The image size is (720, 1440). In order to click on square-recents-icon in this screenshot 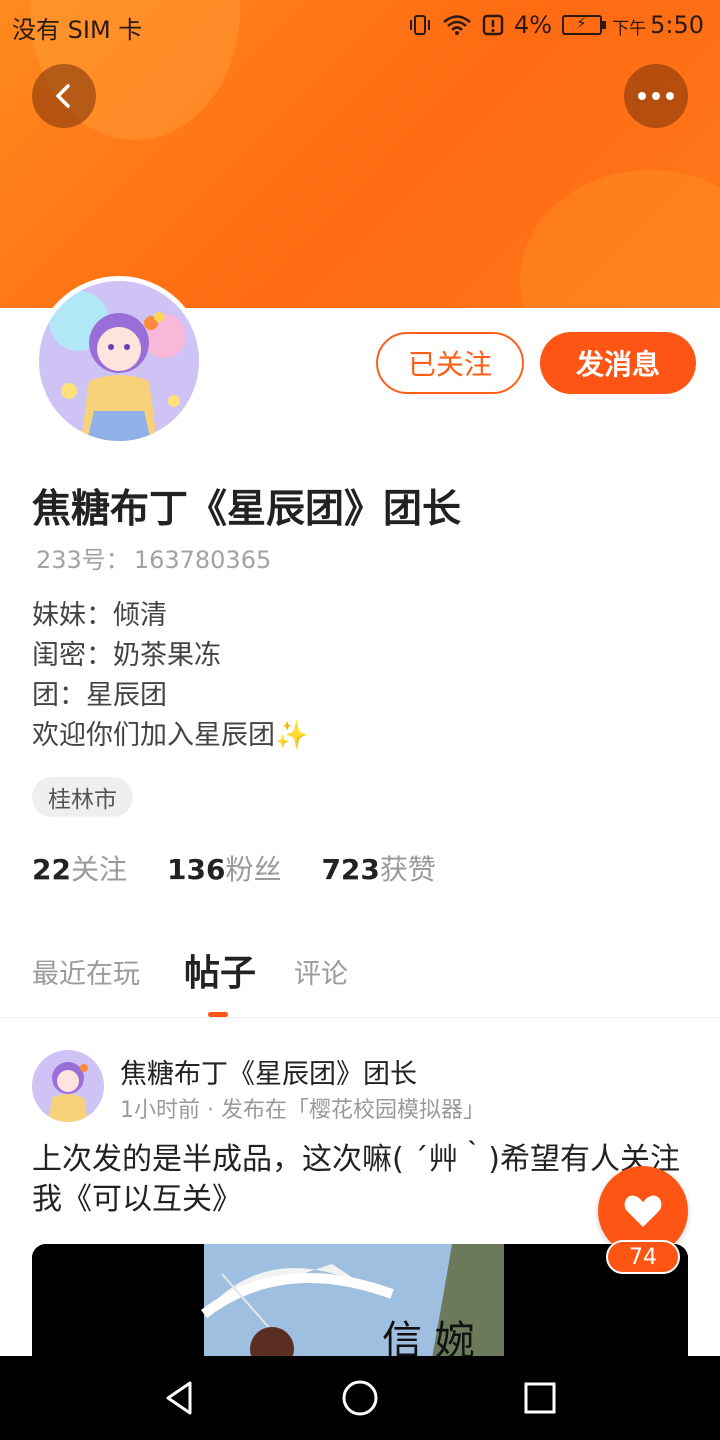, I will do `click(540, 1398)`.